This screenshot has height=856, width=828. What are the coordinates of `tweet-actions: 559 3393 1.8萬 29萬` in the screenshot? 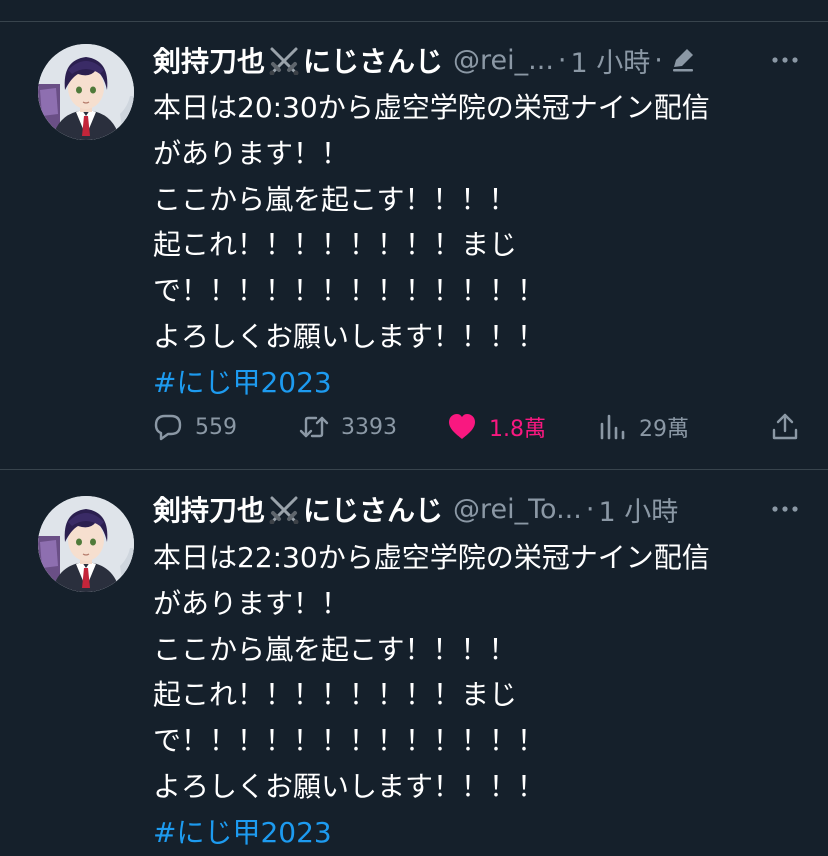 It's located at (476, 427).